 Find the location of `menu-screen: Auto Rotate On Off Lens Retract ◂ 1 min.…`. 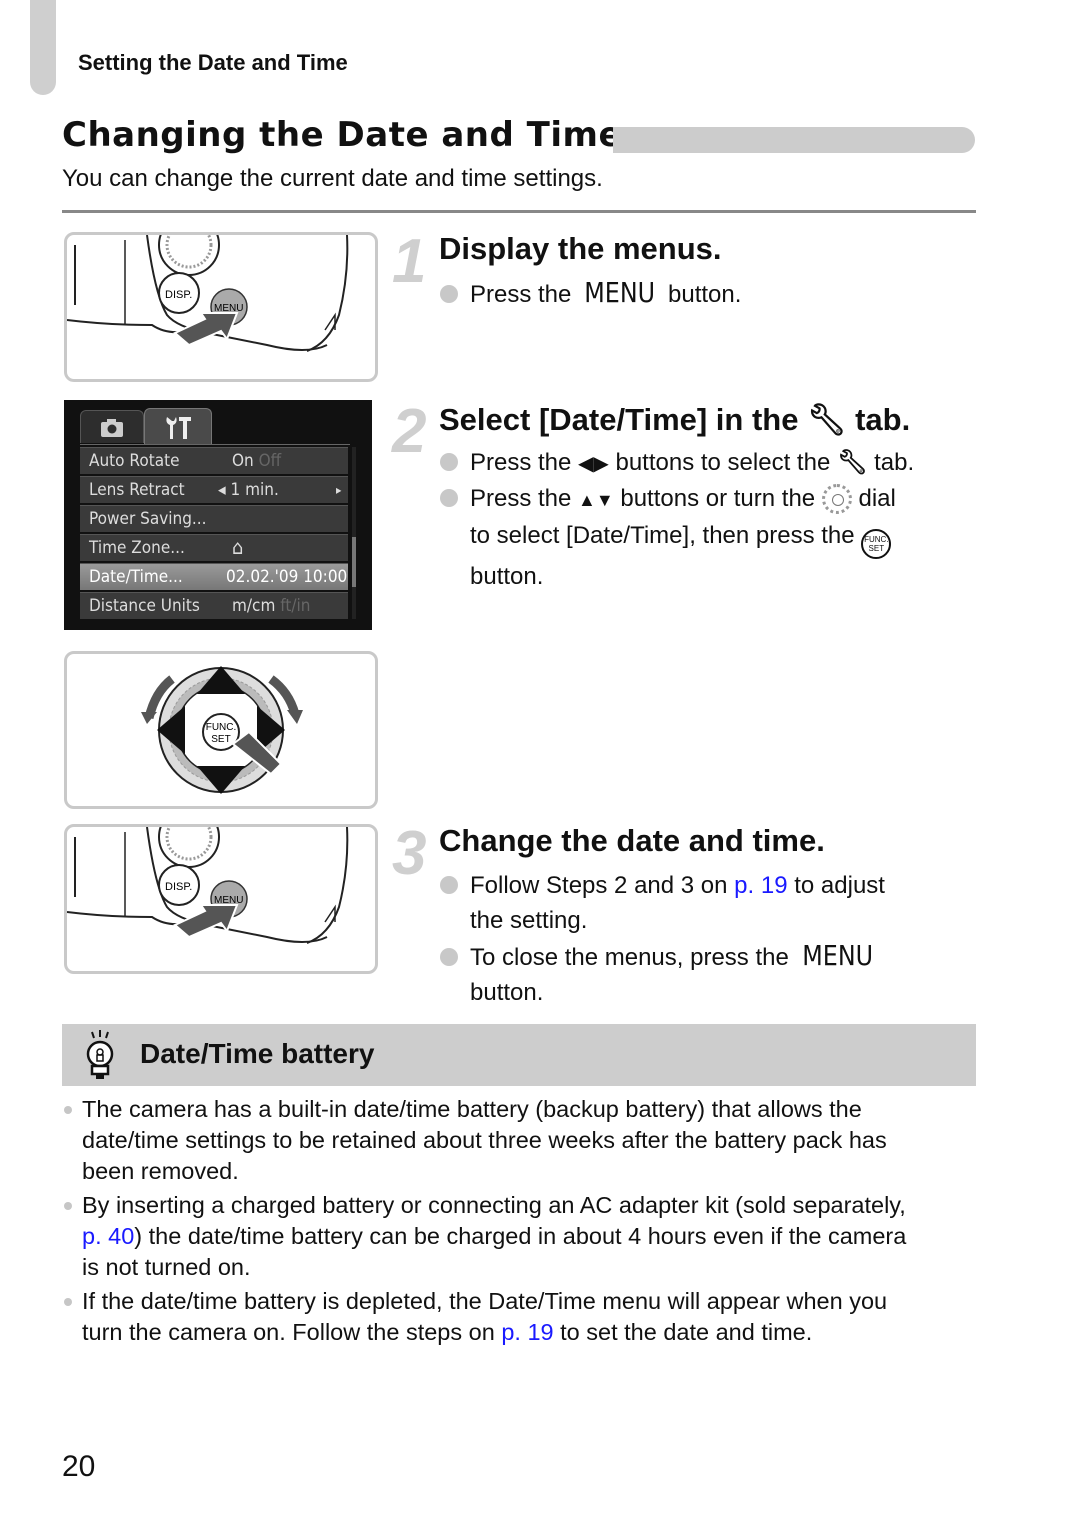

menu-screen: Auto Rotate On Off Lens Retract ◂ 1 min.… is located at coordinates (218, 515).